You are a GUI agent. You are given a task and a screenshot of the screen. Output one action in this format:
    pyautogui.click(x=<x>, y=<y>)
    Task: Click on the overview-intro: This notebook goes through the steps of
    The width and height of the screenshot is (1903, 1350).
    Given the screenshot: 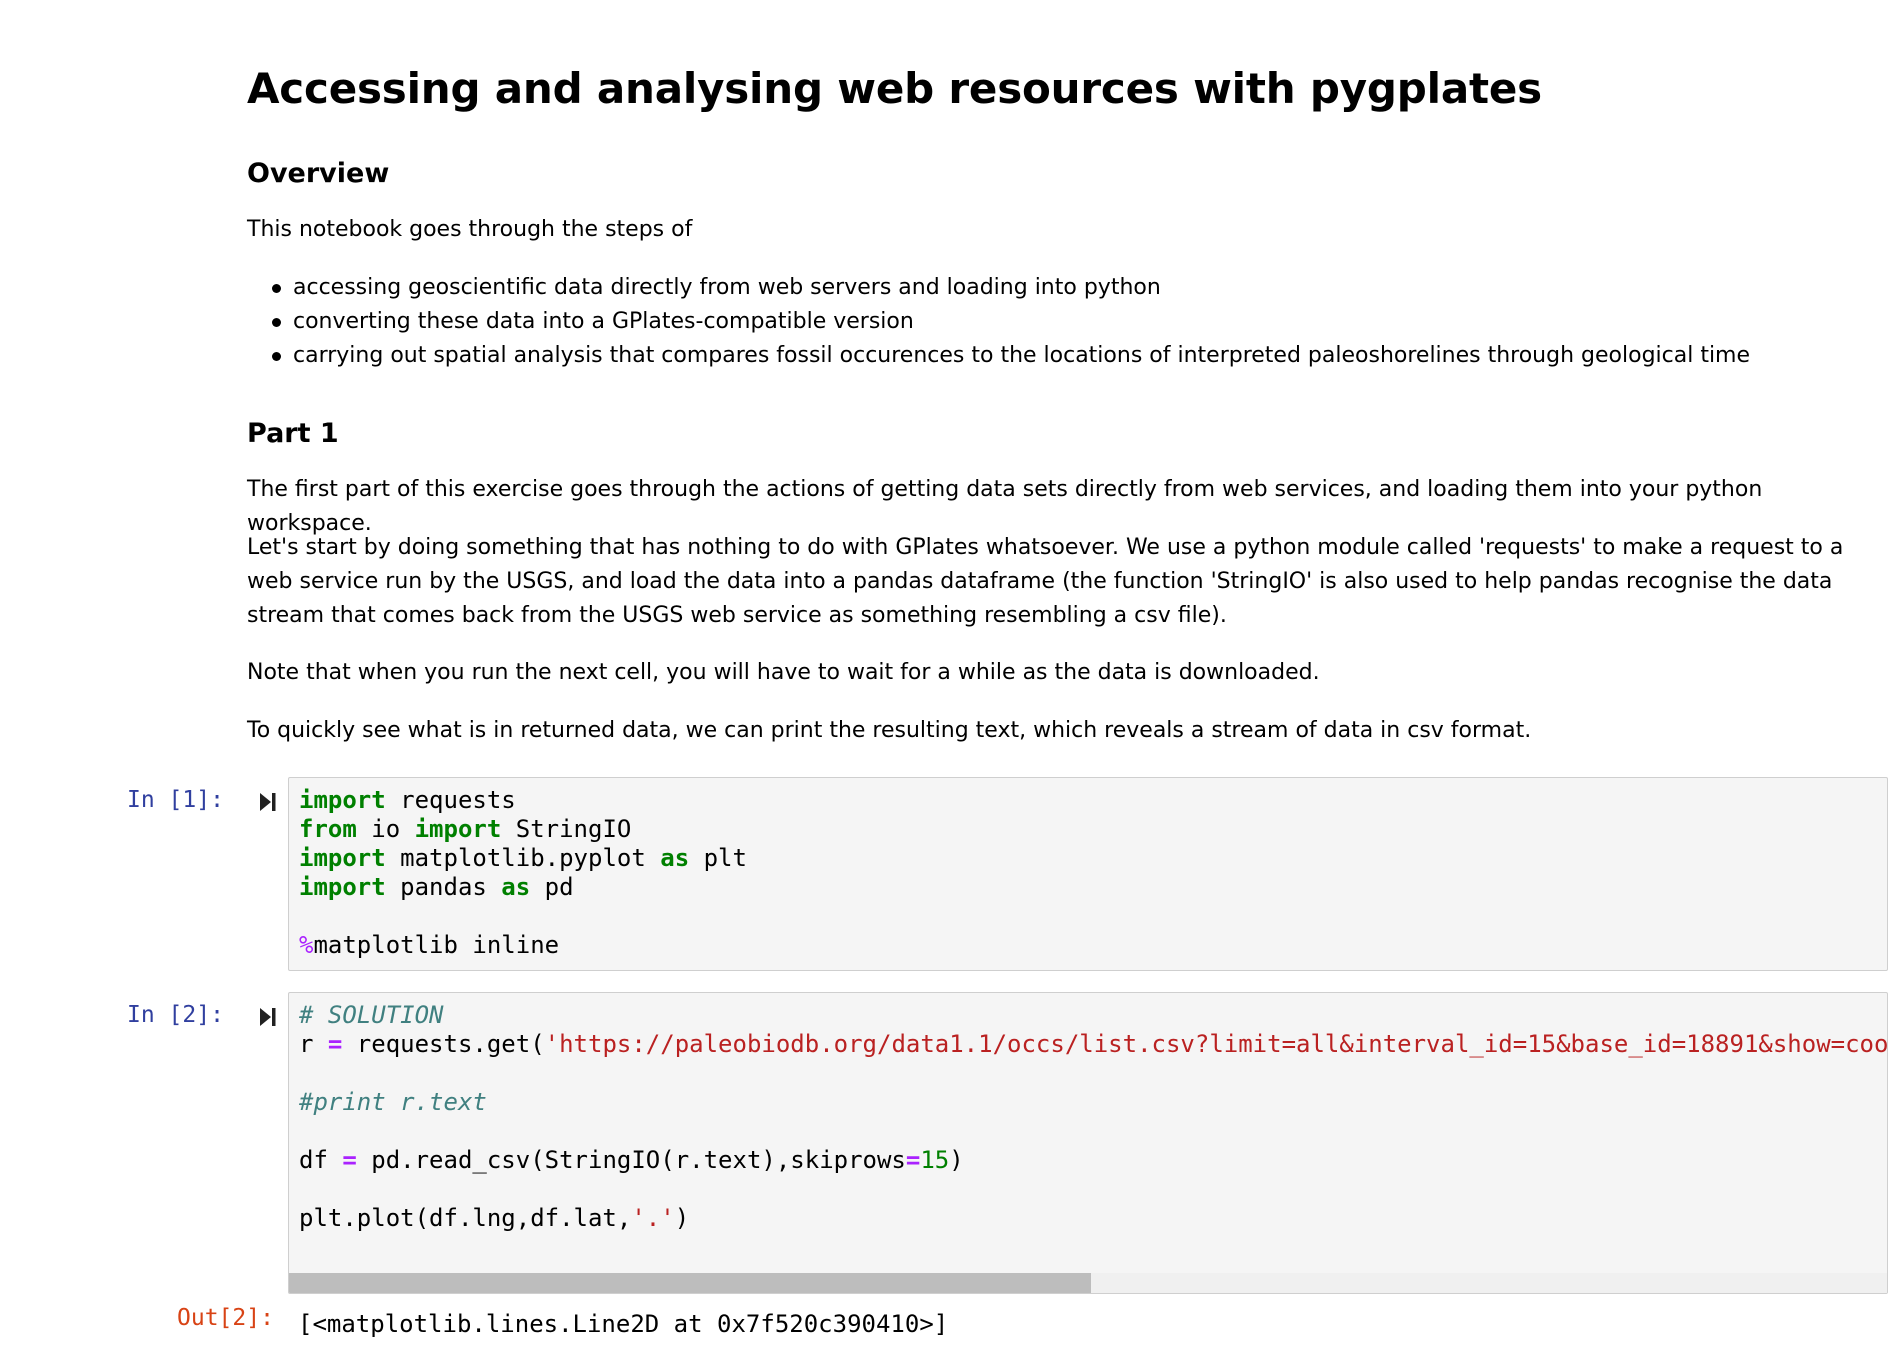 What is the action you would take?
    pyautogui.click(x=470, y=229)
    